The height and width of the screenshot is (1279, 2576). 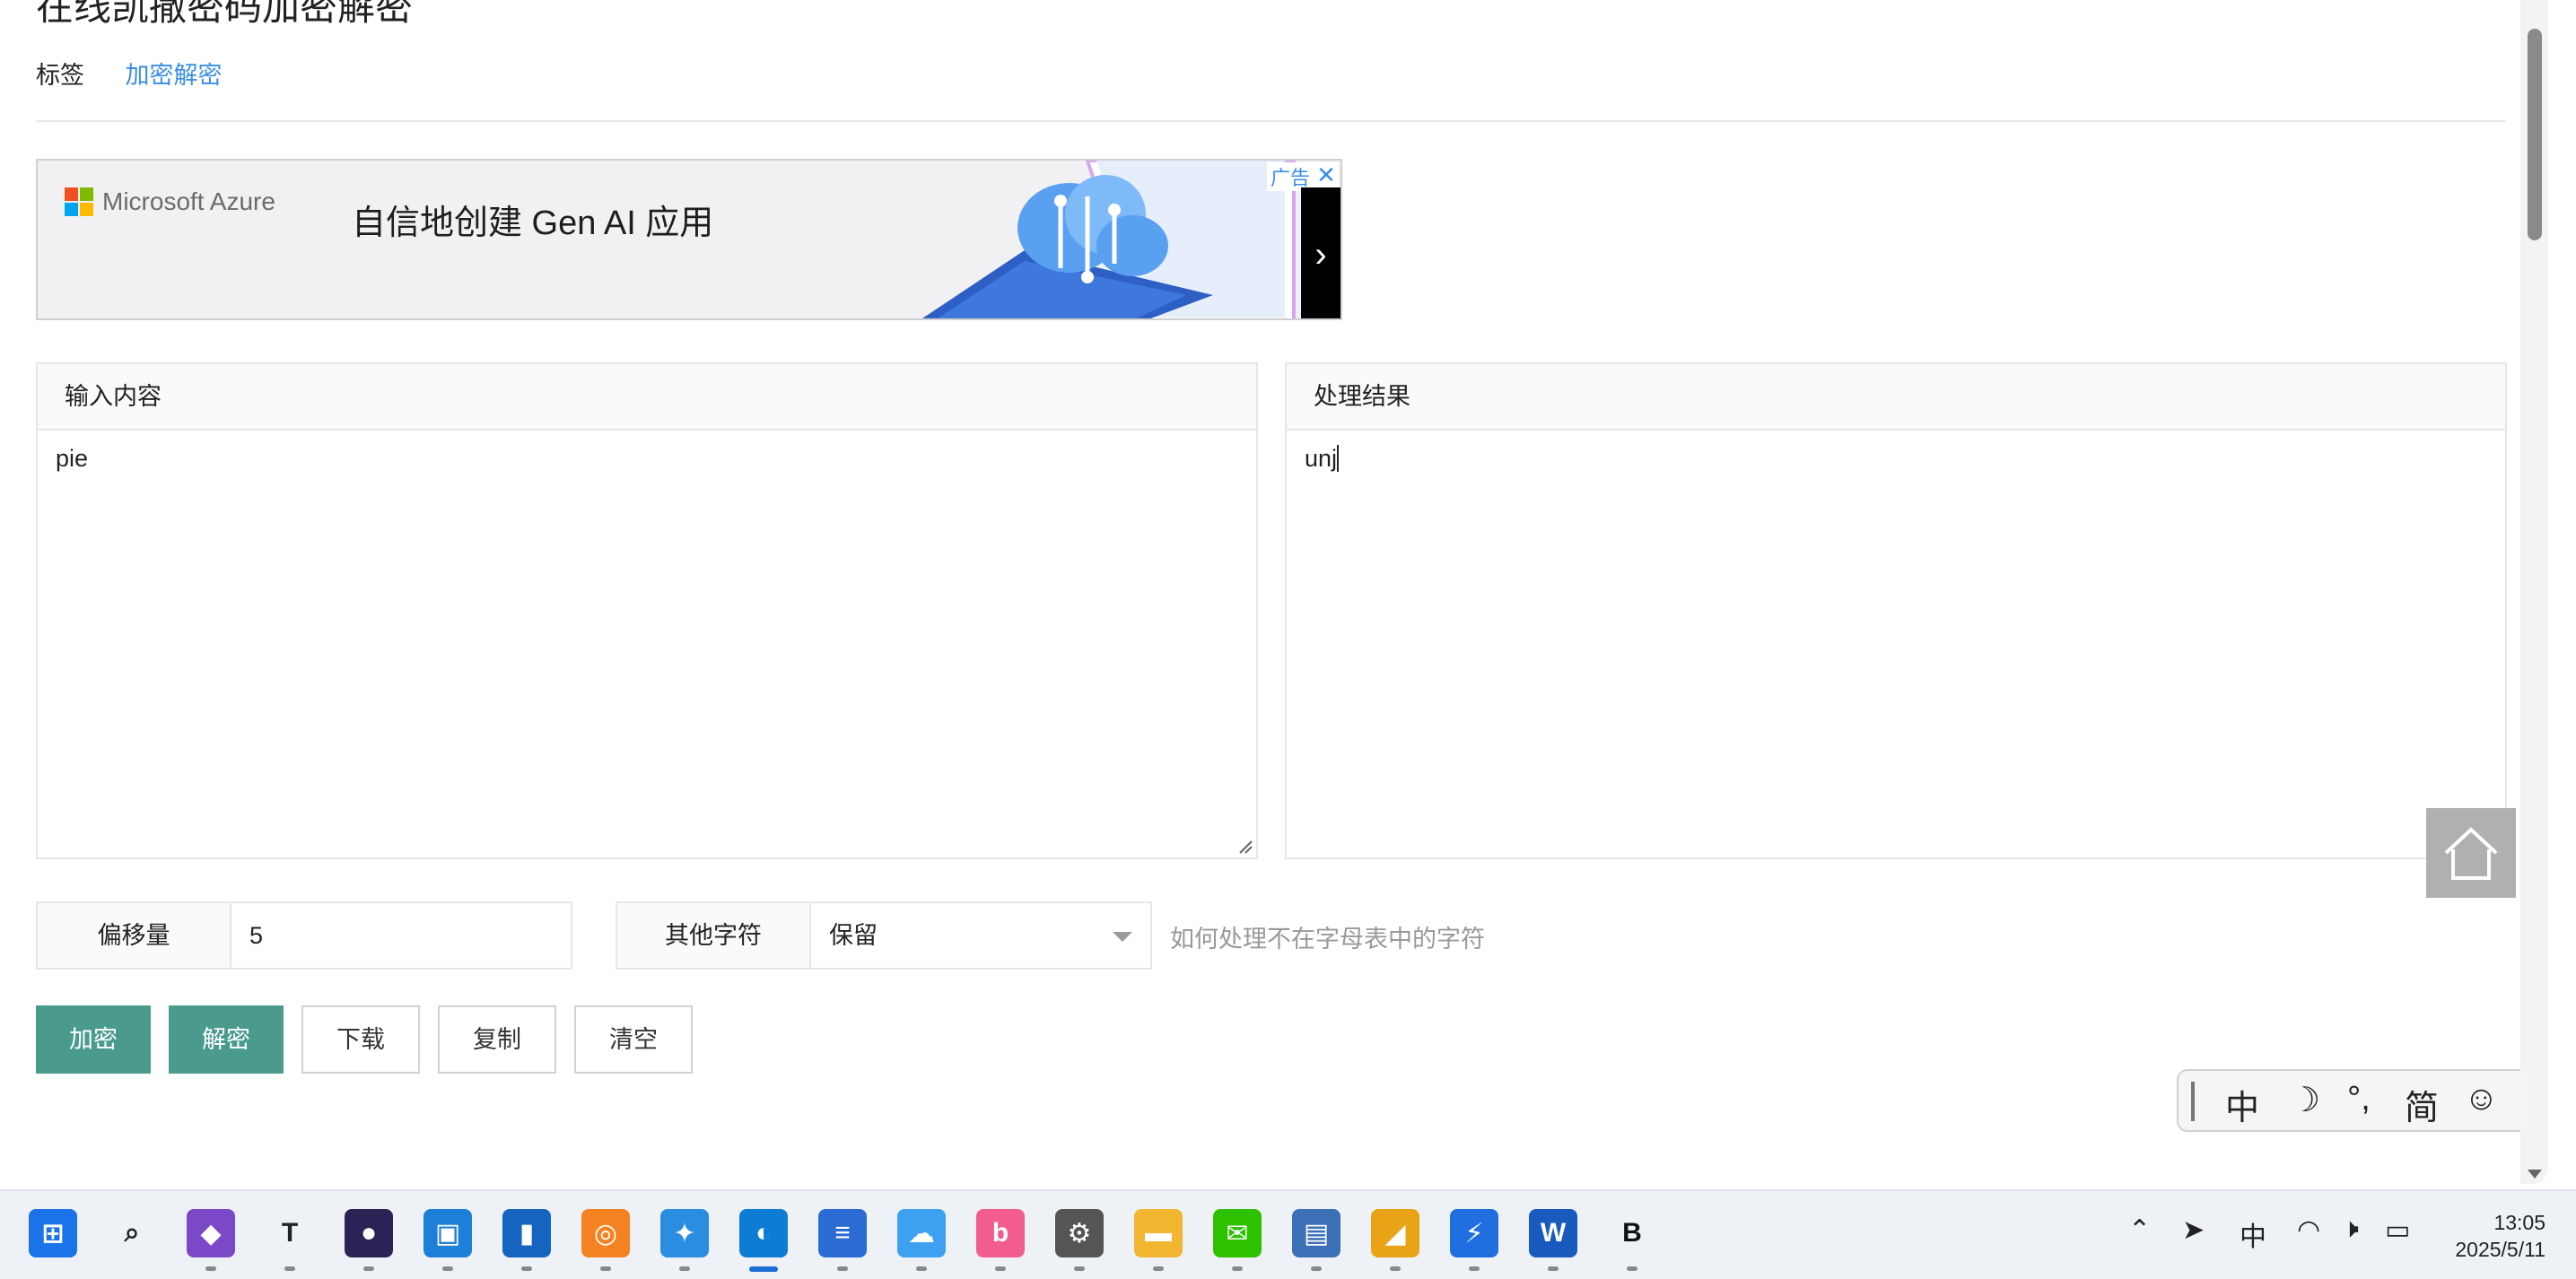 What do you see at coordinates (685, 1233) in the screenshot?
I see `chat-app-icon: ✦` at bounding box center [685, 1233].